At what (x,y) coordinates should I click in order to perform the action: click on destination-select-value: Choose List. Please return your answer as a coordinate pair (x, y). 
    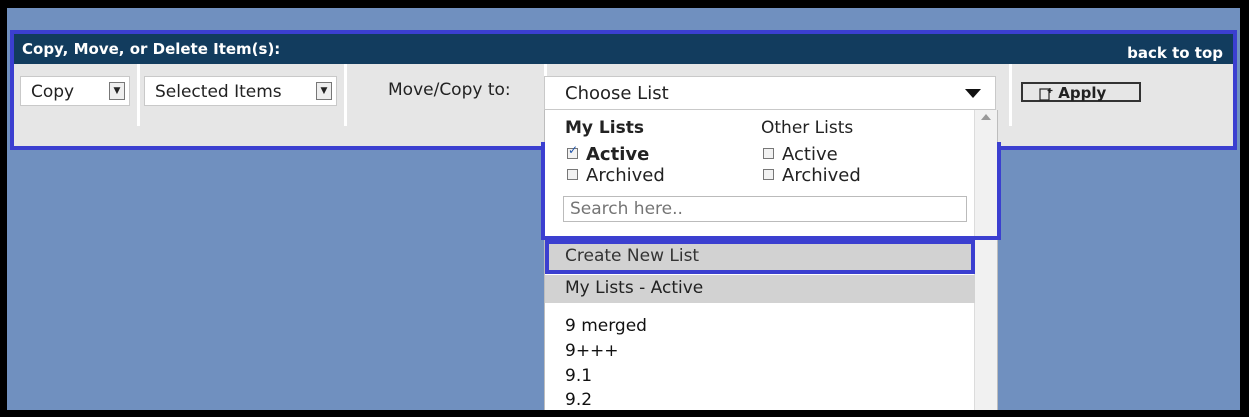
    Looking at the image, I should click on (617, 93).